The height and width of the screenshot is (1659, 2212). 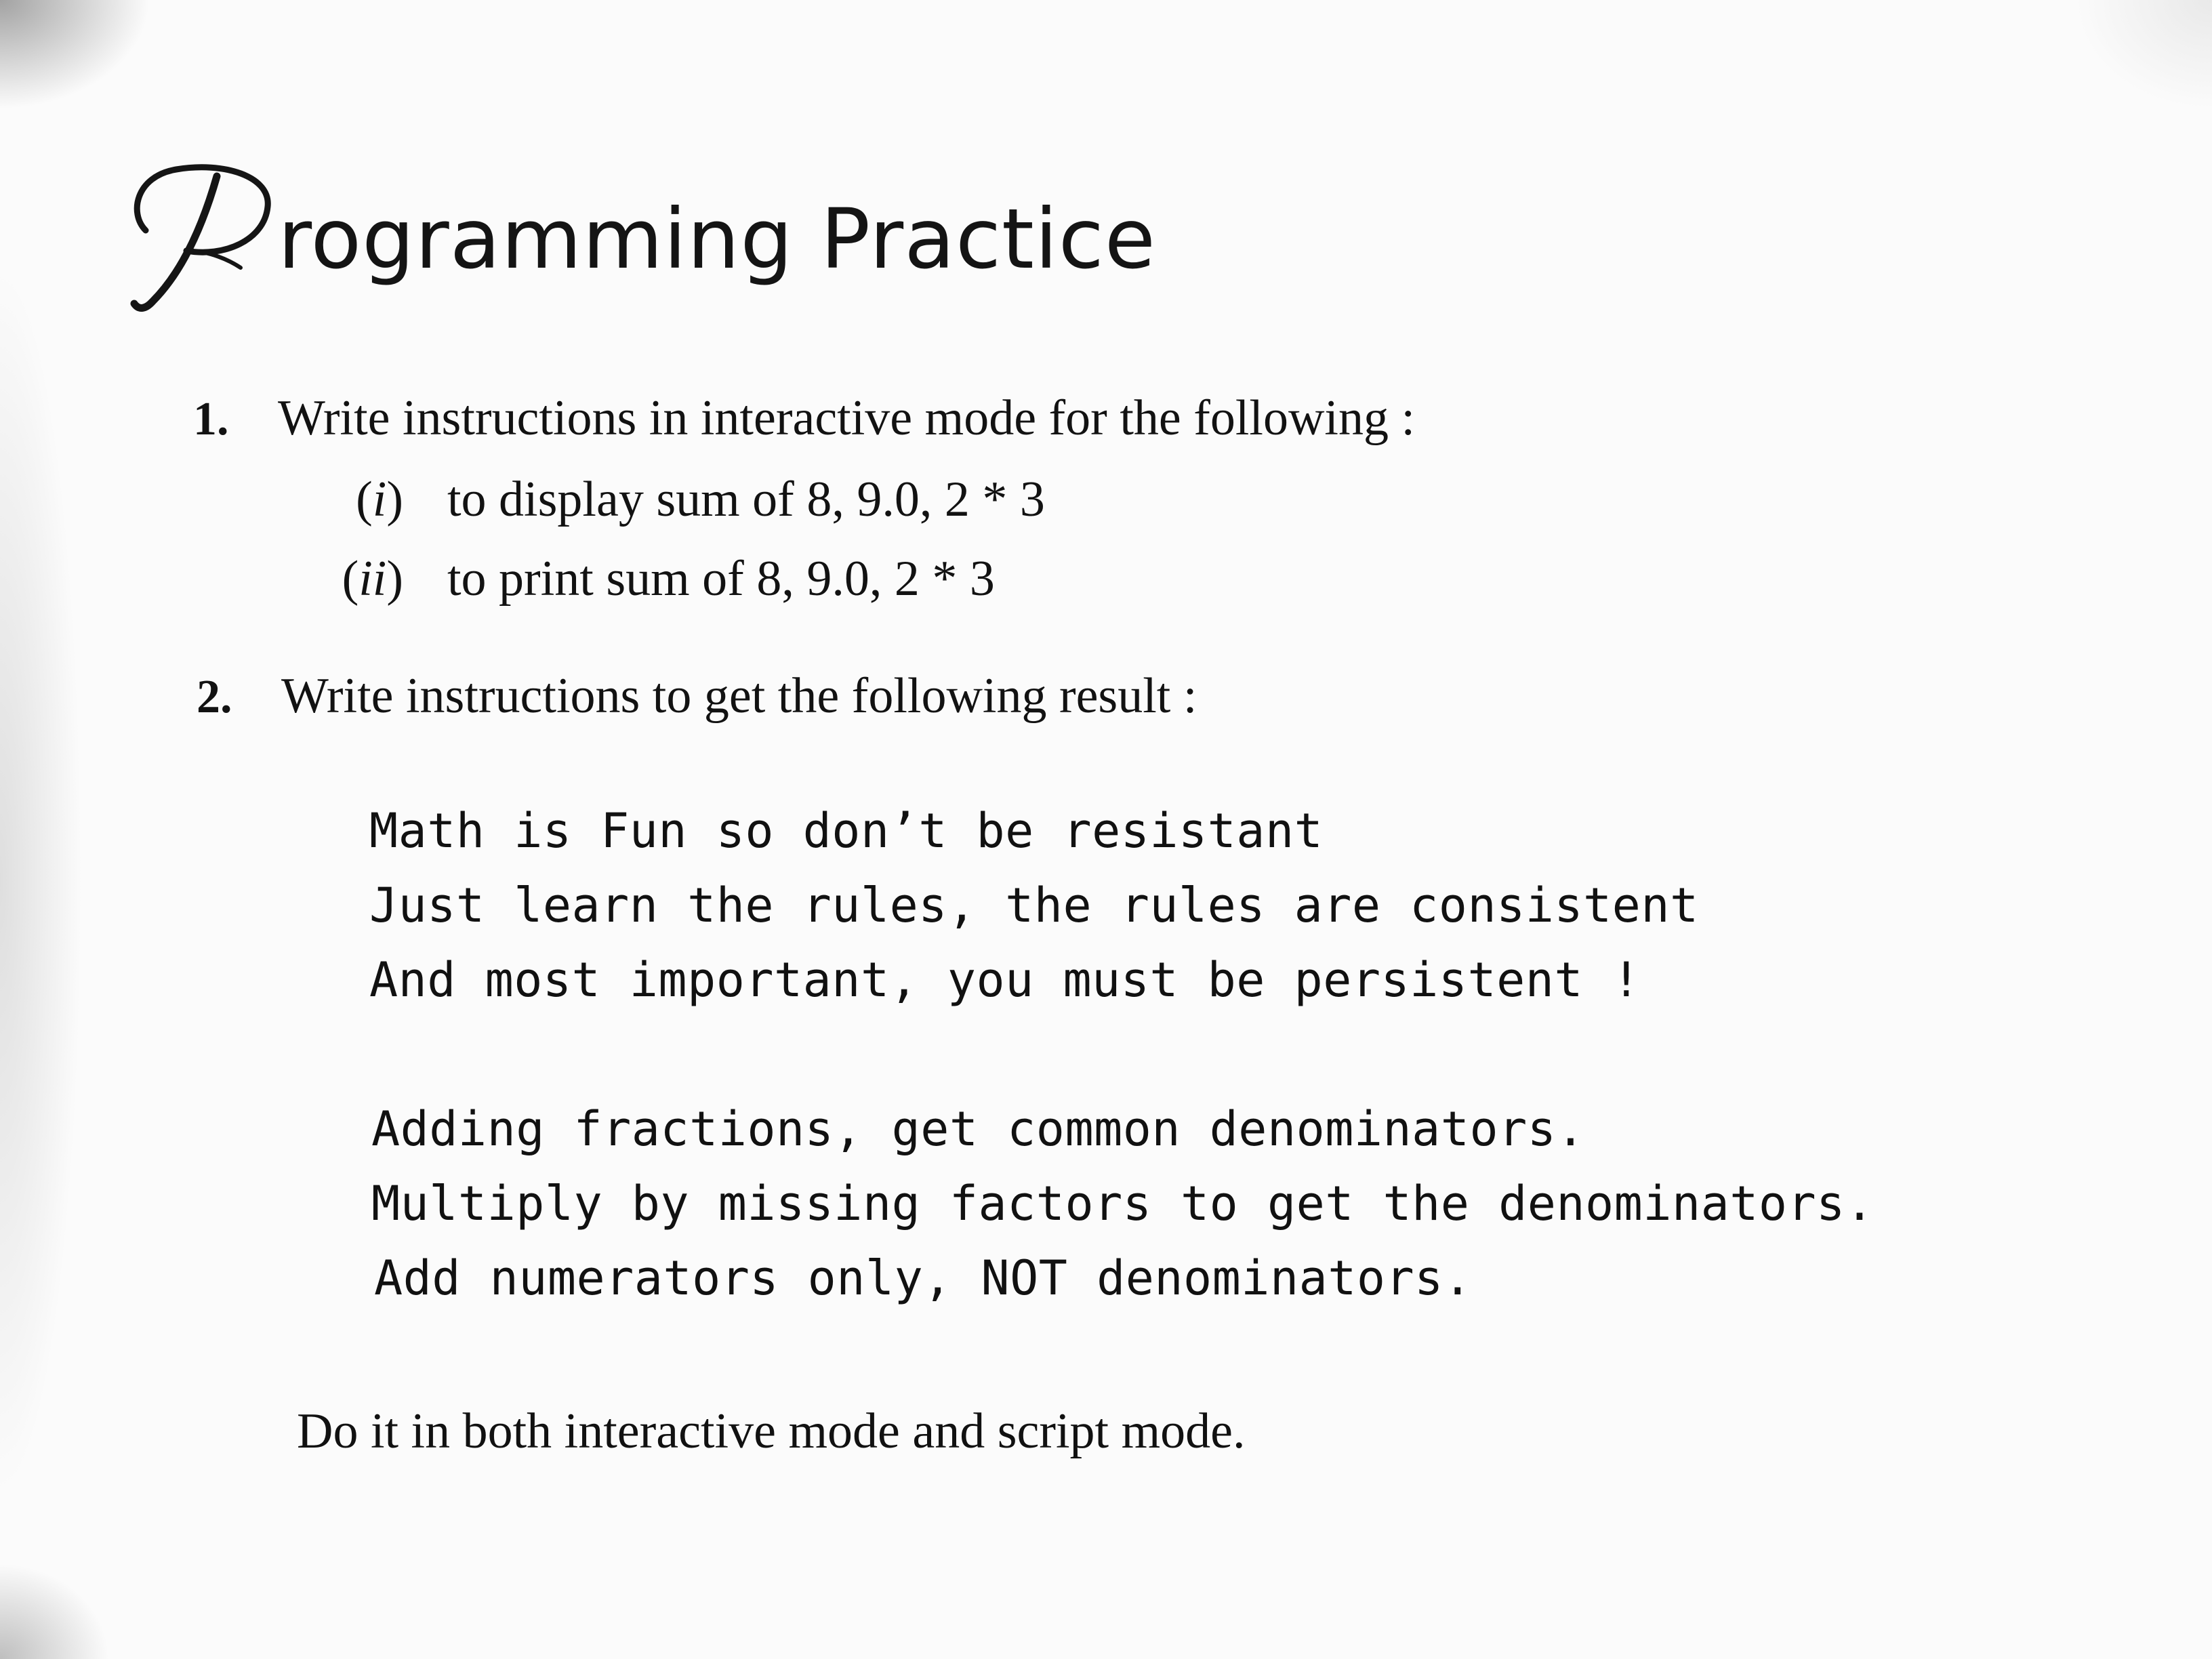 I want to click on heading-title: rogramming Practice, so click(x=717, y=239).